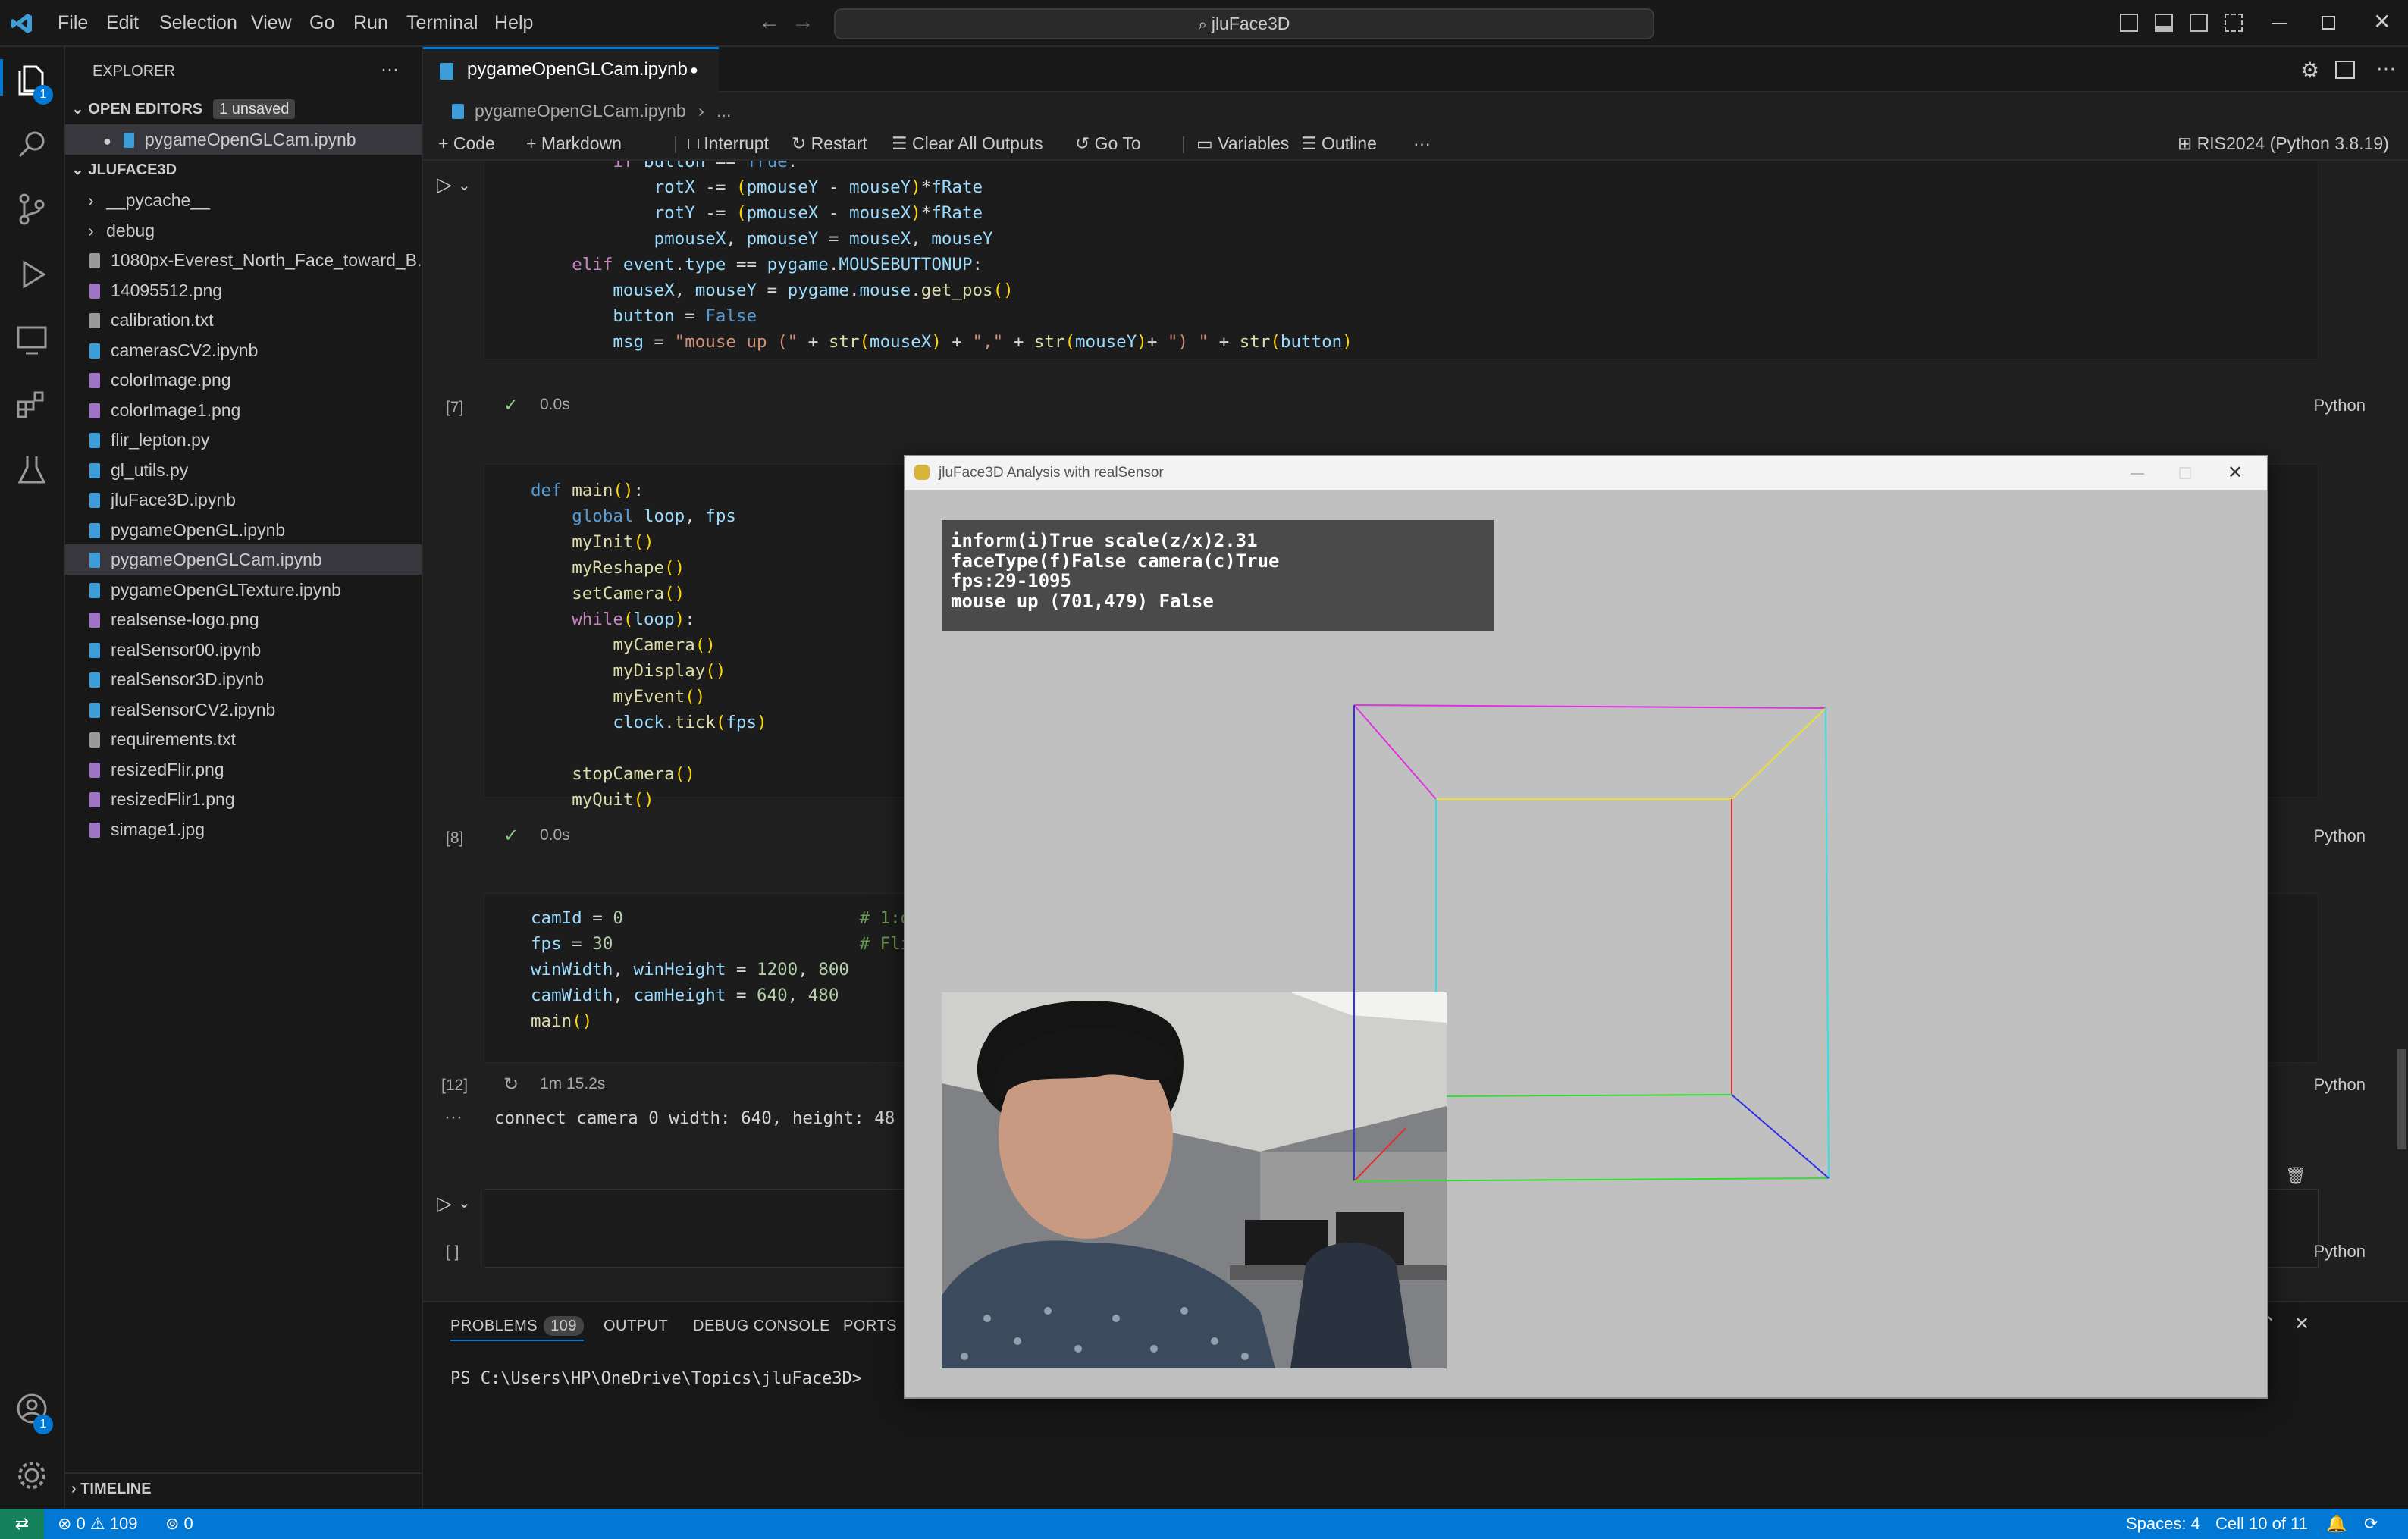  Describe the element at coordinates (2164, 23) in the screenshot. I see `toggle-panel-icon` at that location.